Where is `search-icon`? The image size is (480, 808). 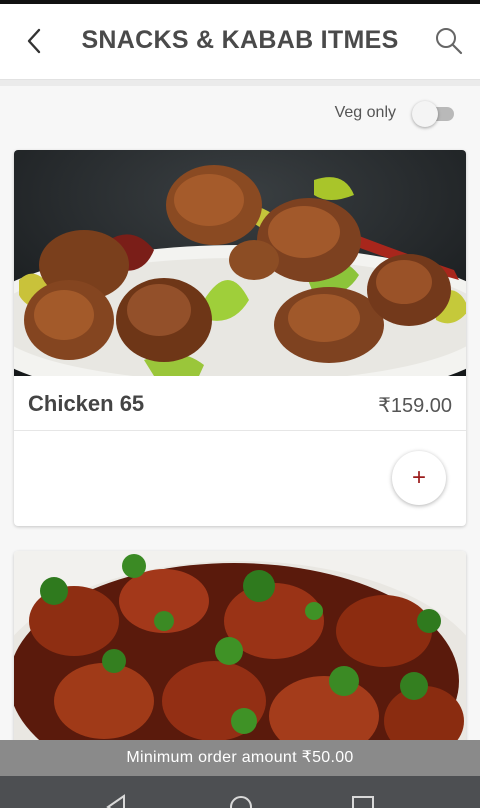
search-icon is located at coordinates (449, 41).